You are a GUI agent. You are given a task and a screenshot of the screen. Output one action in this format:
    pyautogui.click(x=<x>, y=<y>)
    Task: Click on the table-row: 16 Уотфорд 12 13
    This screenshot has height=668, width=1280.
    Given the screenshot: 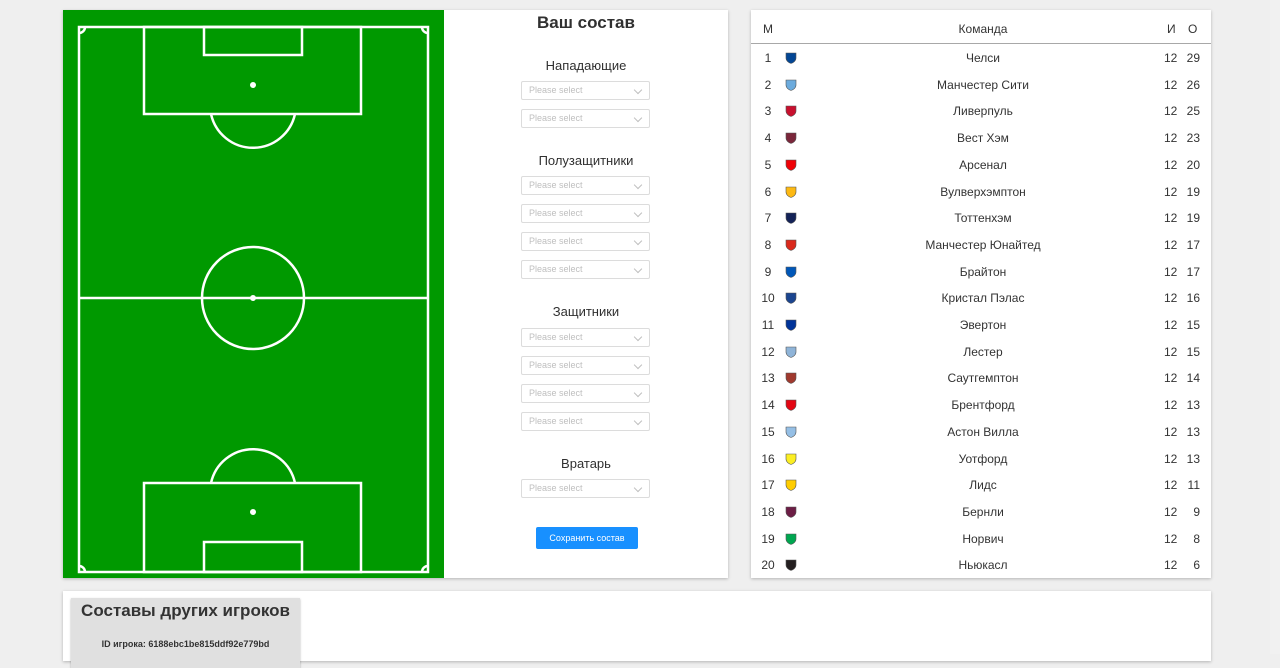 What is the action you would take?
    pyautogui.click(x=981, y=458)
    